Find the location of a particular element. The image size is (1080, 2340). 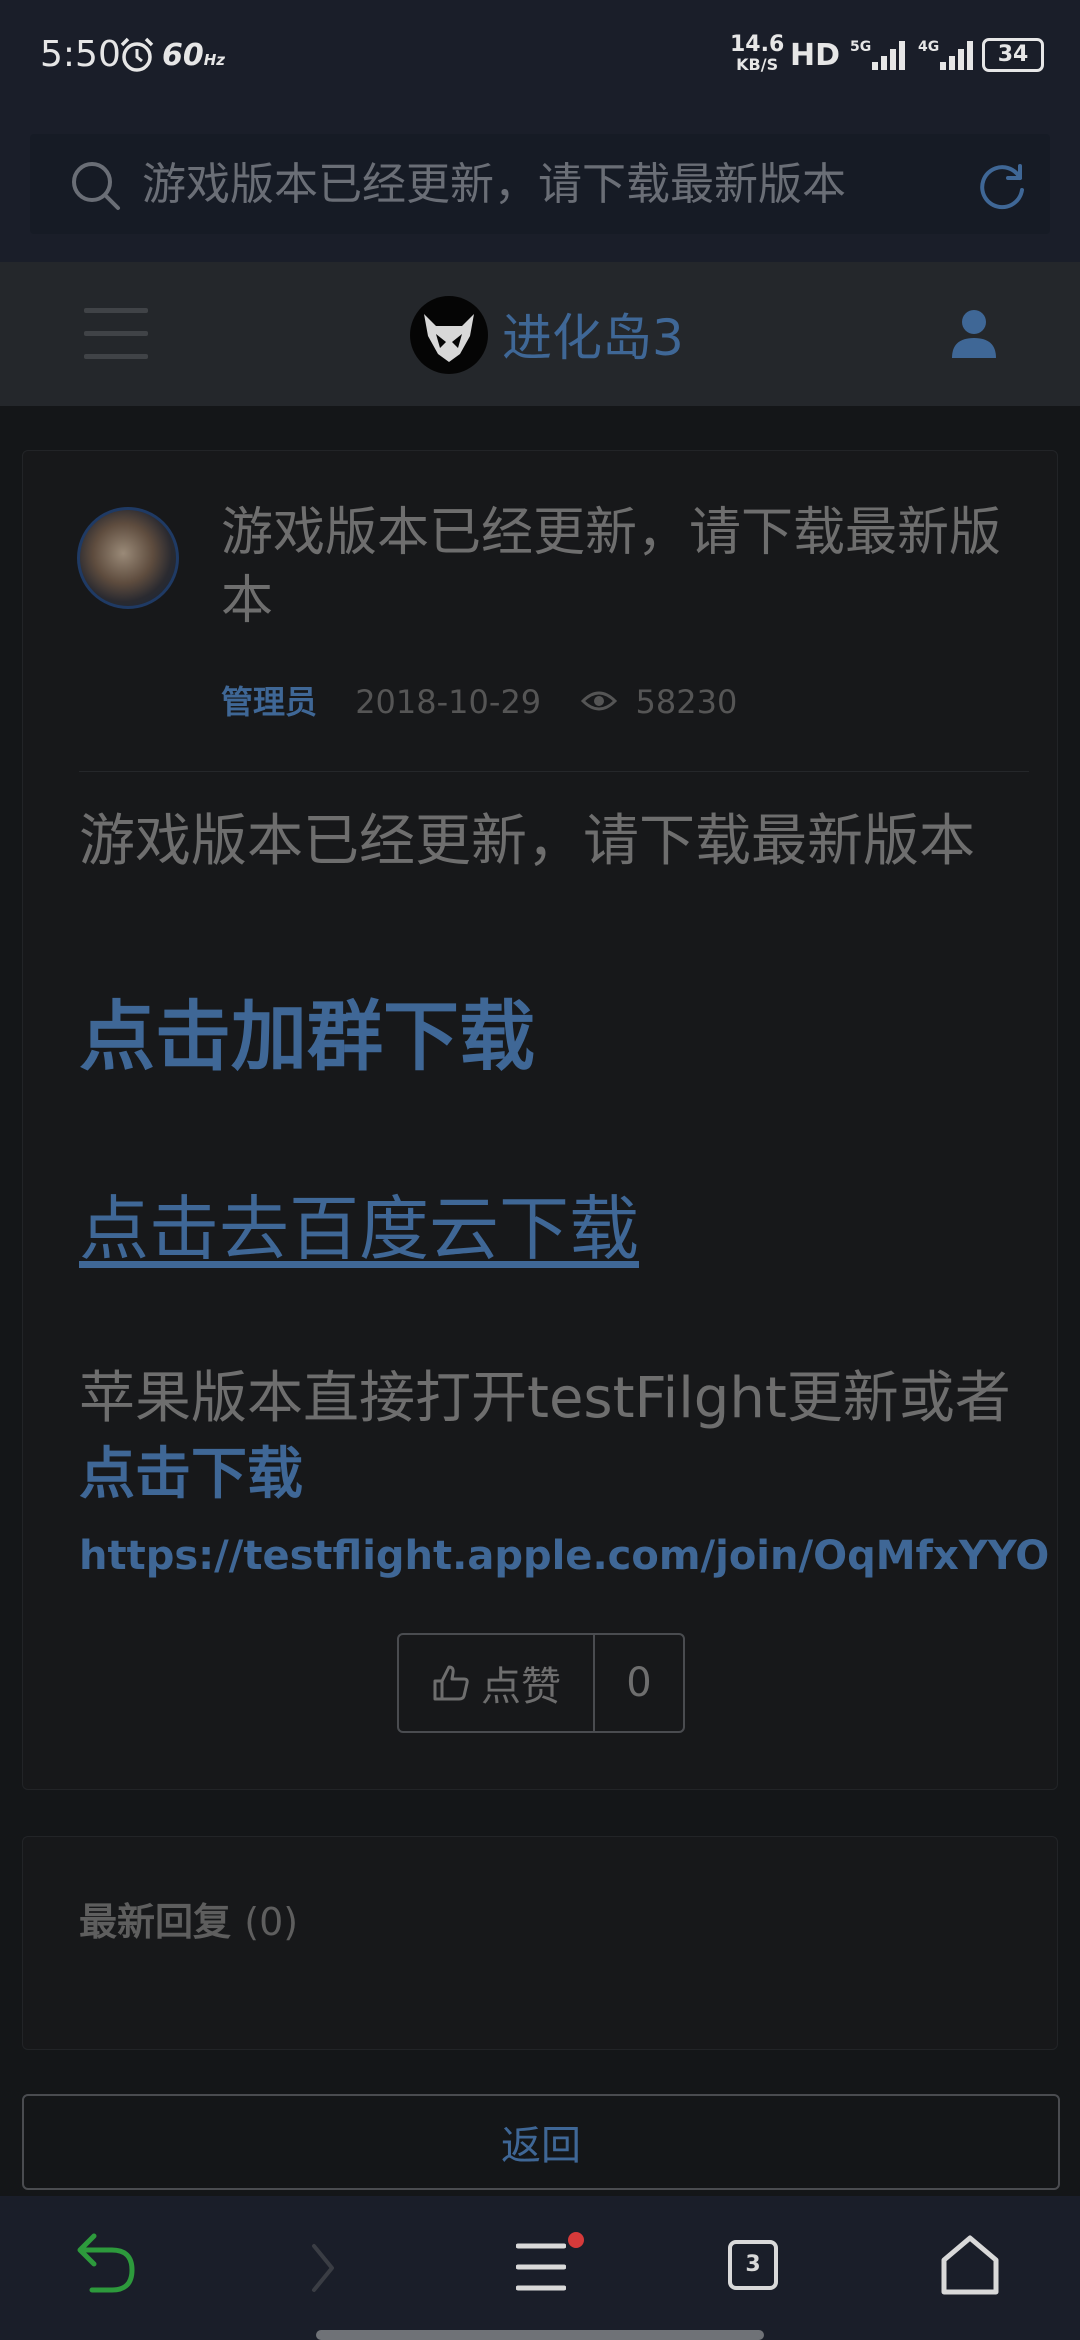

back-arrow-icon is located at coordinates (106, 2264).